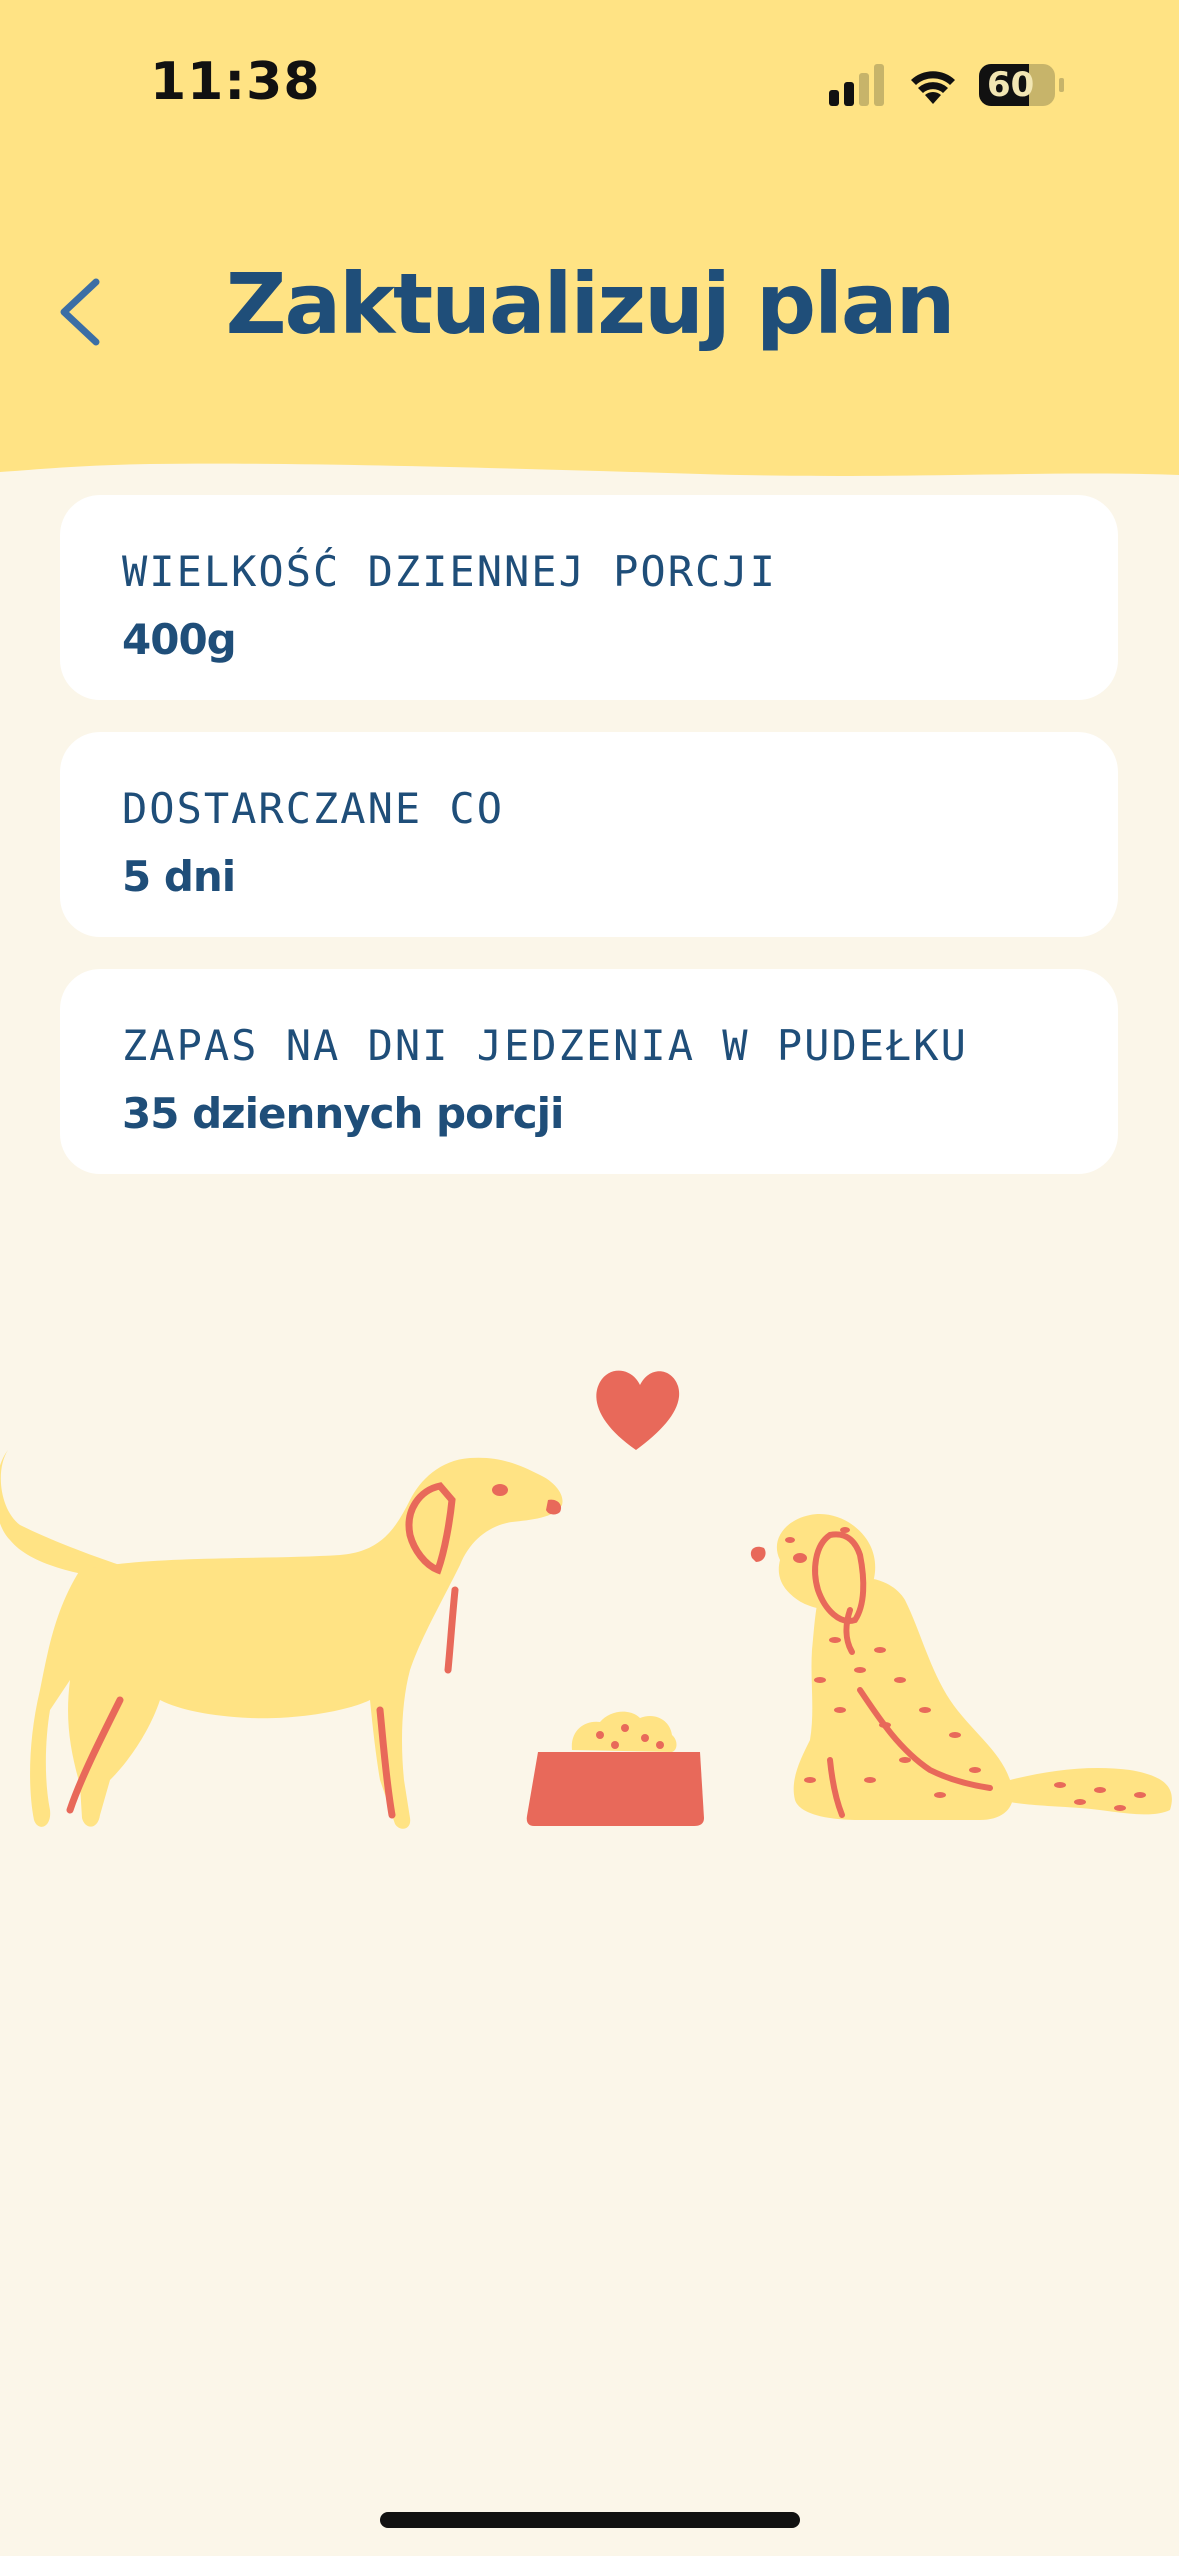 The width and height of the screenshot is (1179, 2556). I want to click on box-supply-value: 35 dziennych porcji, so click(343, 1113).